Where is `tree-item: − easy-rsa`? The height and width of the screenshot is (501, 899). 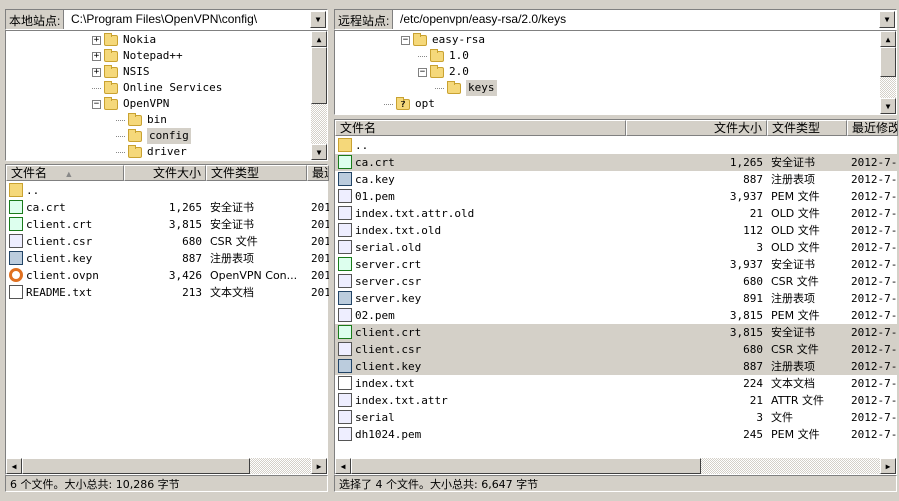 tree-item: − easy-rsa is located at coordinates (443, 40).